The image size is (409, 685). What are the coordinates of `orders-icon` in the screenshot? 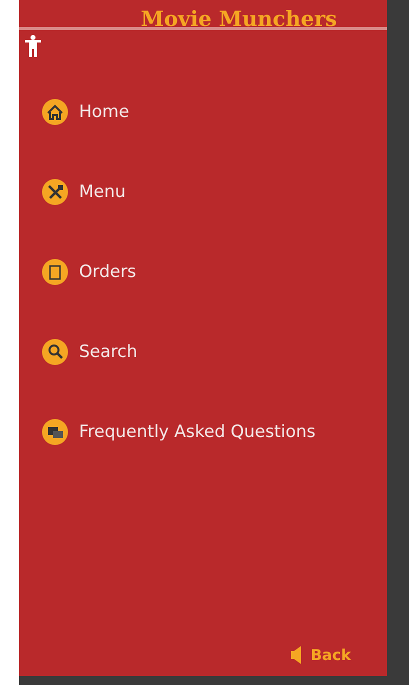 It's located at (55, 272).